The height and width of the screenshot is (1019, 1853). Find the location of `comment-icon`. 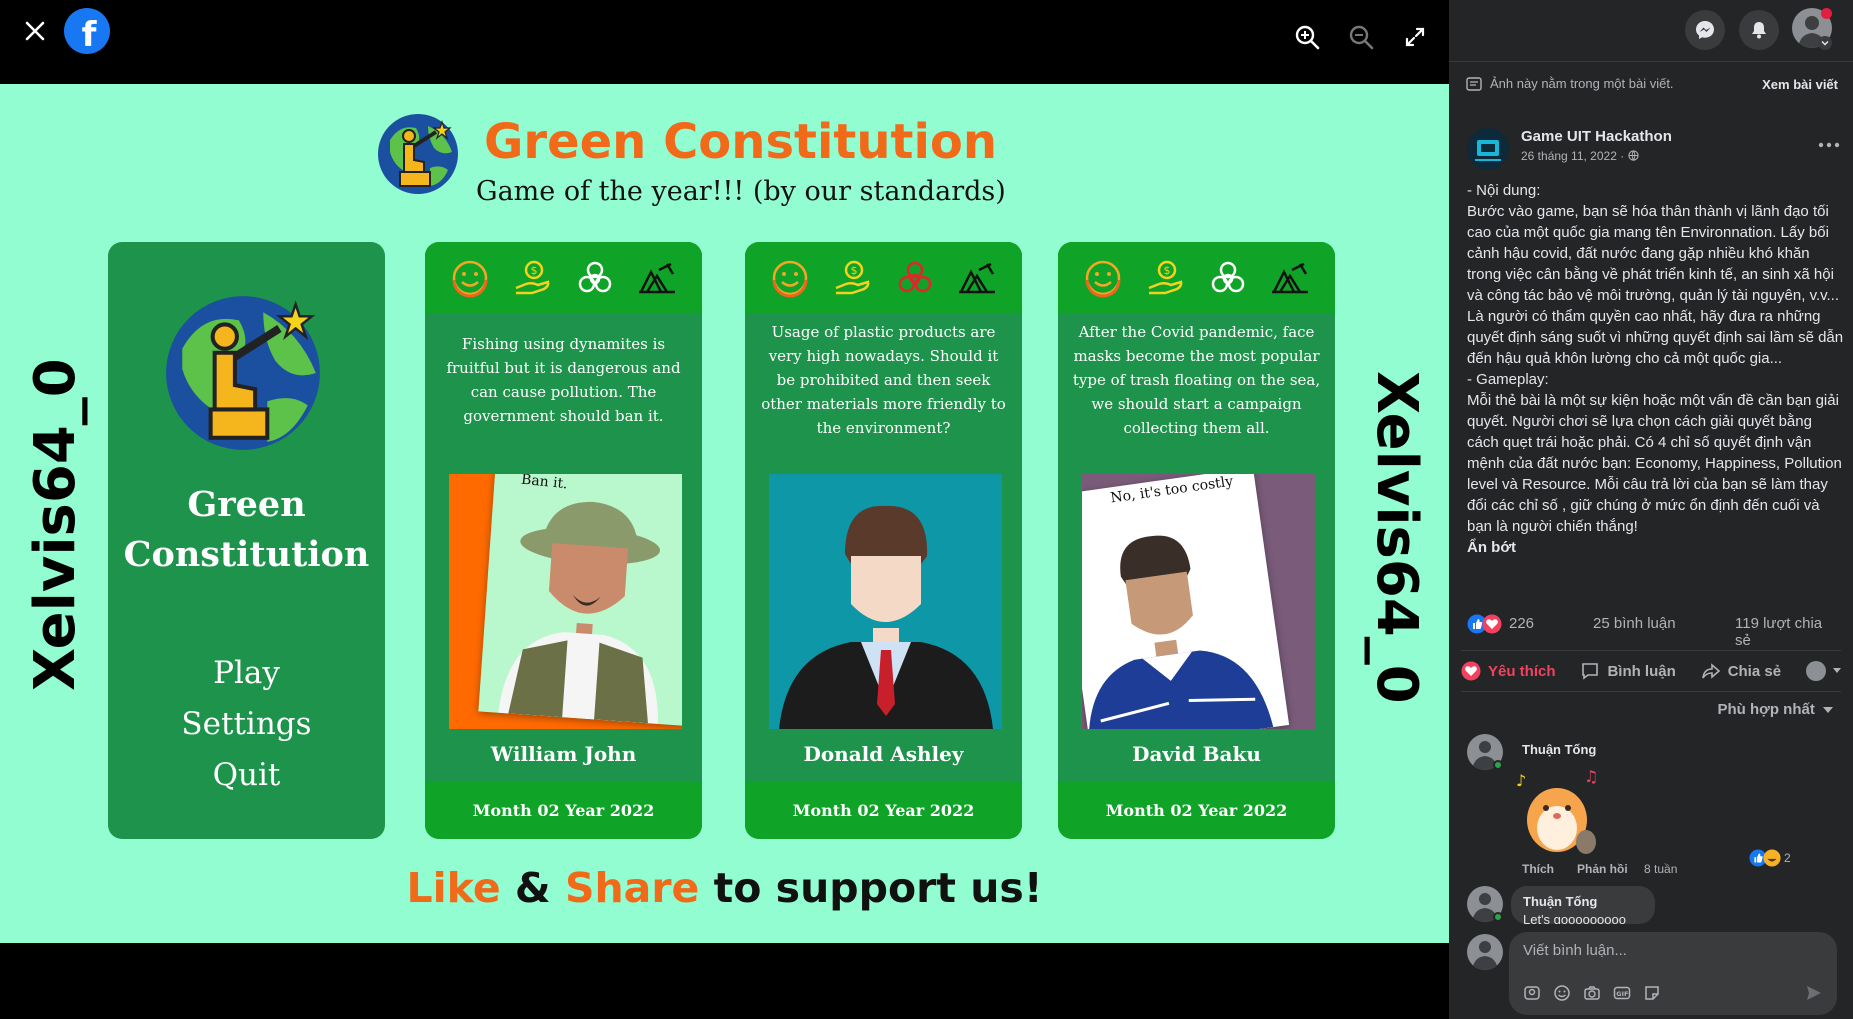

comment-icon is located at coordinates (1590, 671).